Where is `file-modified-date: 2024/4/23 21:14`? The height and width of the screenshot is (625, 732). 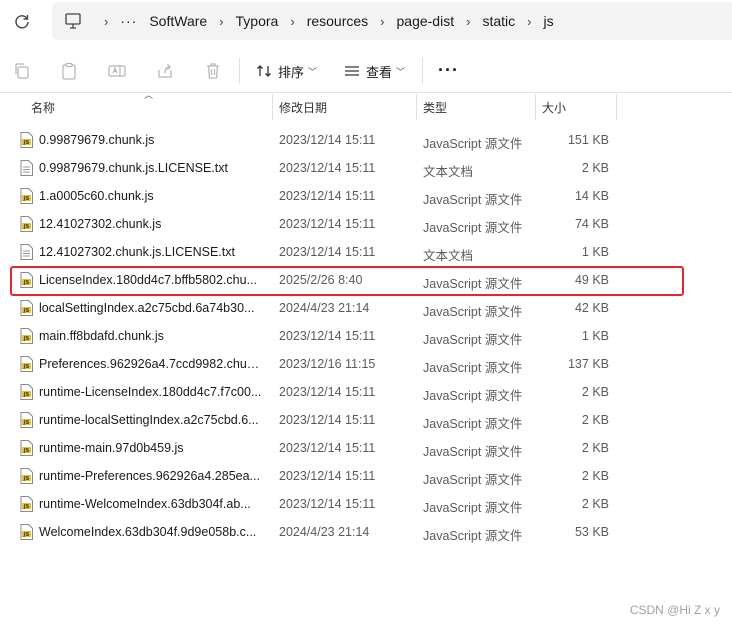 file-modified-date: 2024/4/23 21:14 is located at coordinates (324, 532).